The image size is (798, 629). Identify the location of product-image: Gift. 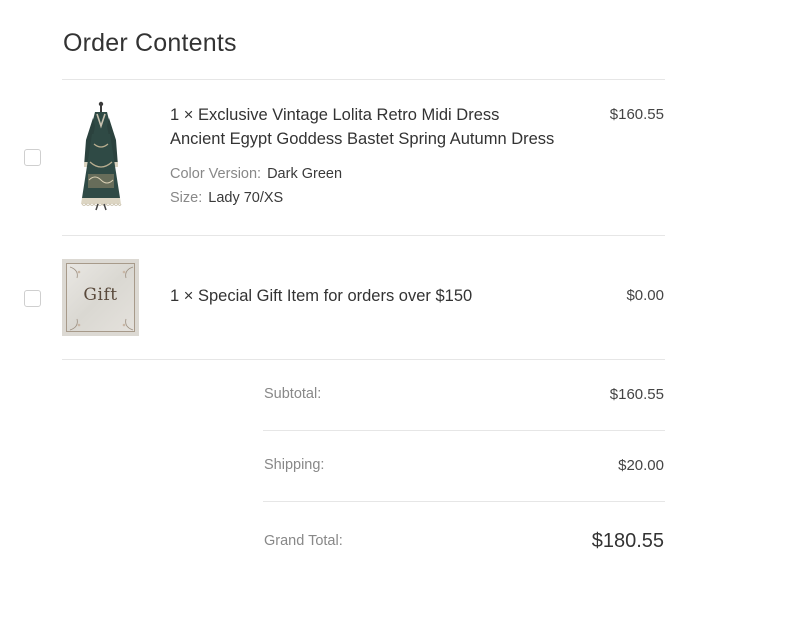
(100, 297).